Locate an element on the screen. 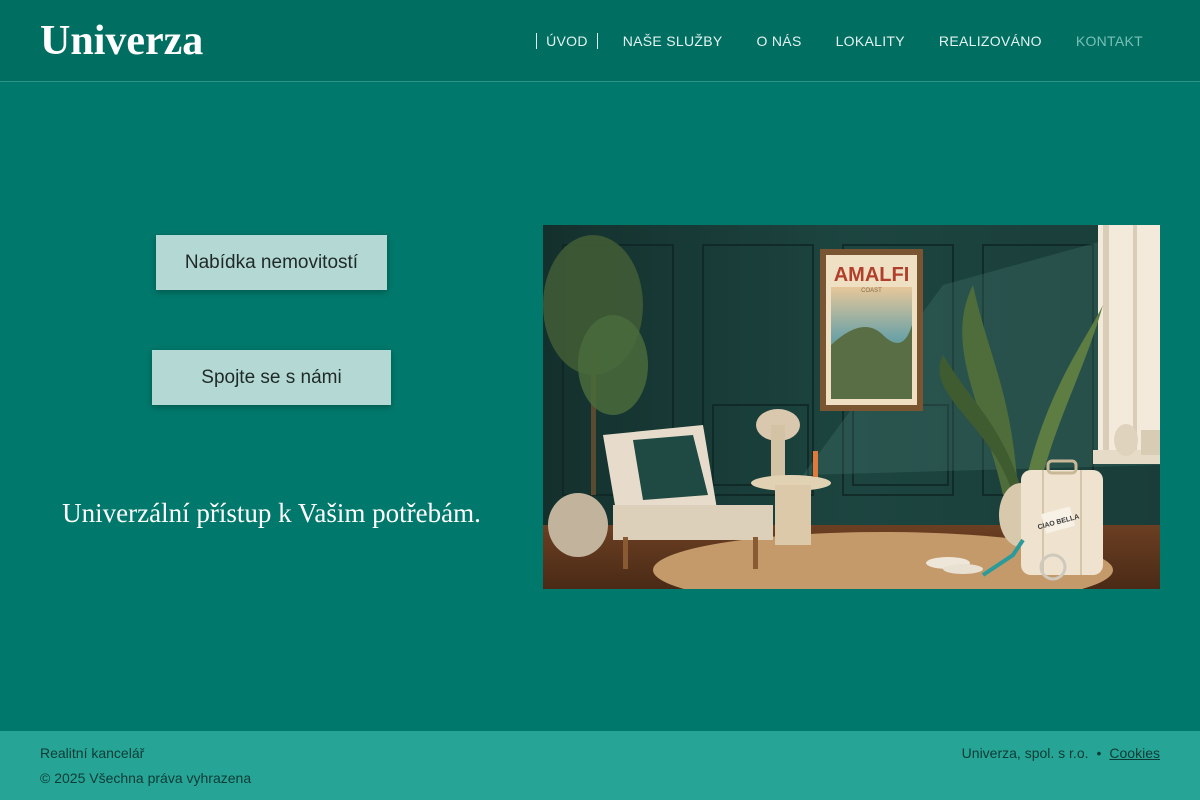  footer-right: Univerza, spol. s r.o. • Cookies is located at coordinates (1061, 753).